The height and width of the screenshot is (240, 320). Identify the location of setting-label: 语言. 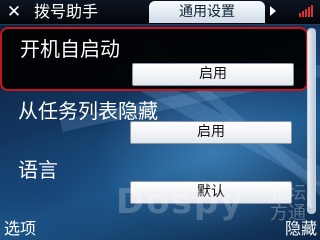
(38, 170).